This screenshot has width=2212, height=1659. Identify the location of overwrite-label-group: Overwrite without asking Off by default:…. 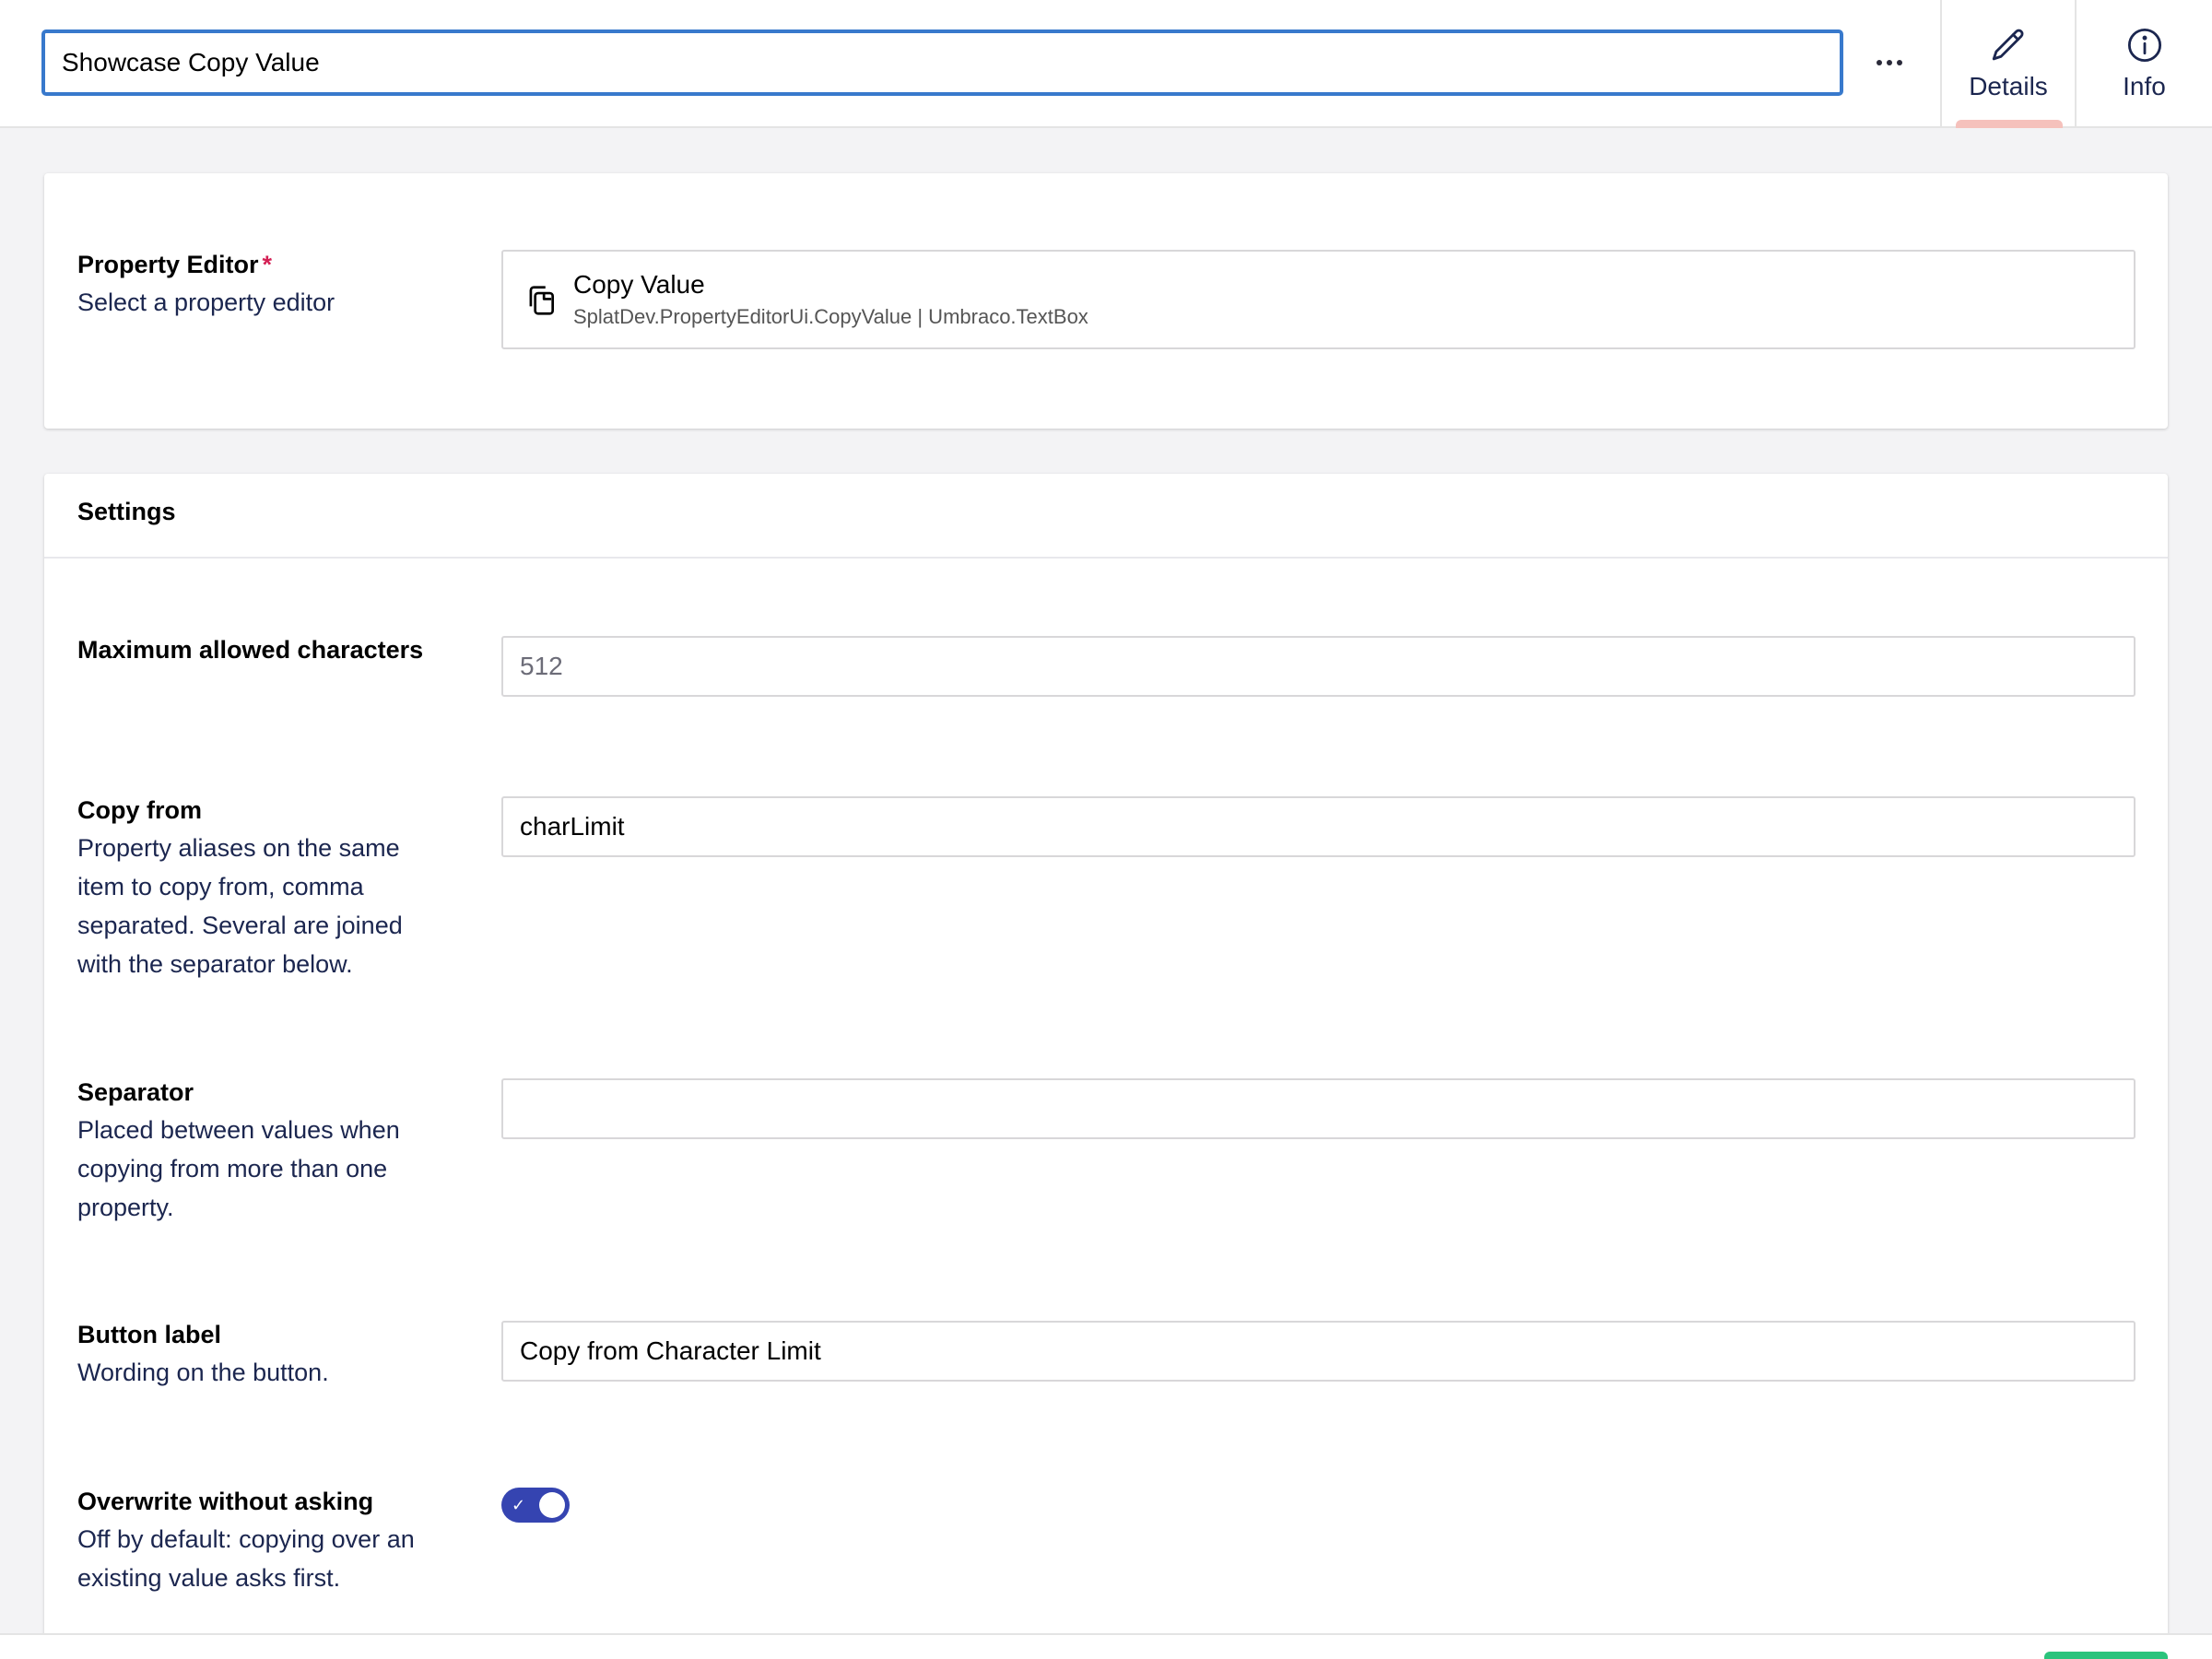
(271, 1542).